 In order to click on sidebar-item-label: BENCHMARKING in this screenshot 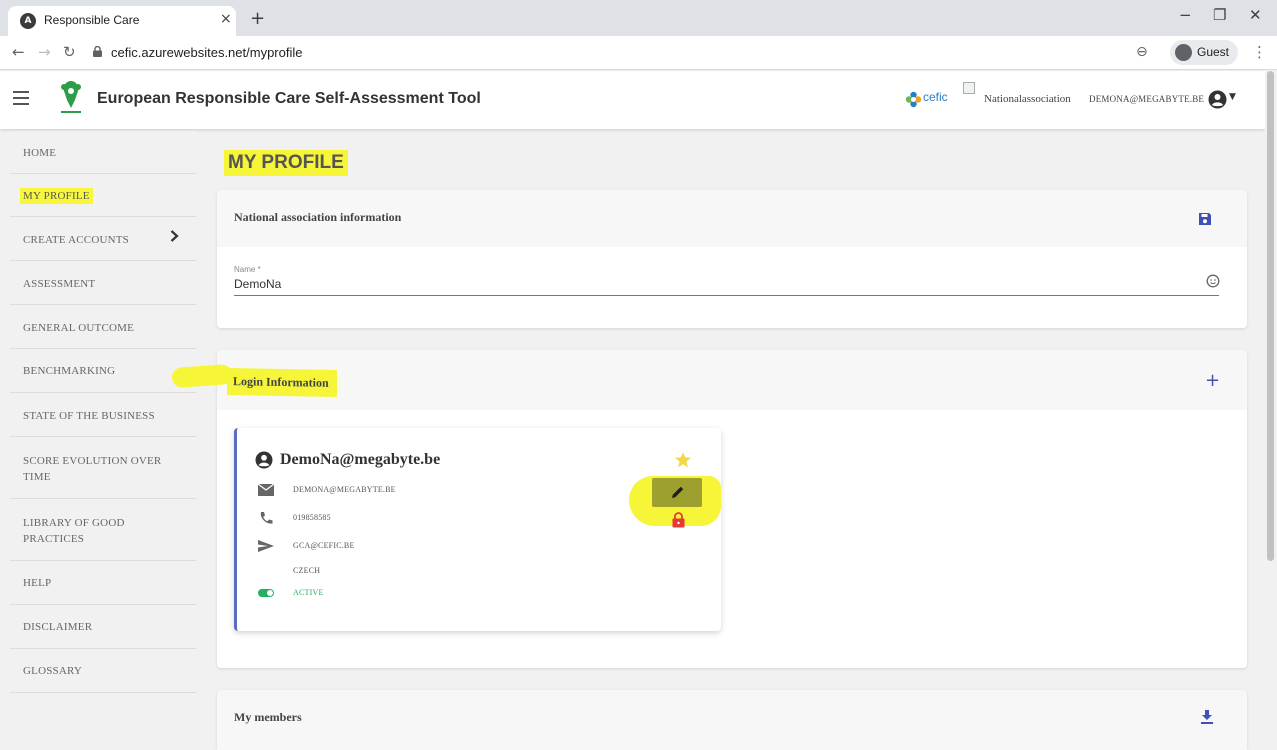, I will do `click(69, 371)`.